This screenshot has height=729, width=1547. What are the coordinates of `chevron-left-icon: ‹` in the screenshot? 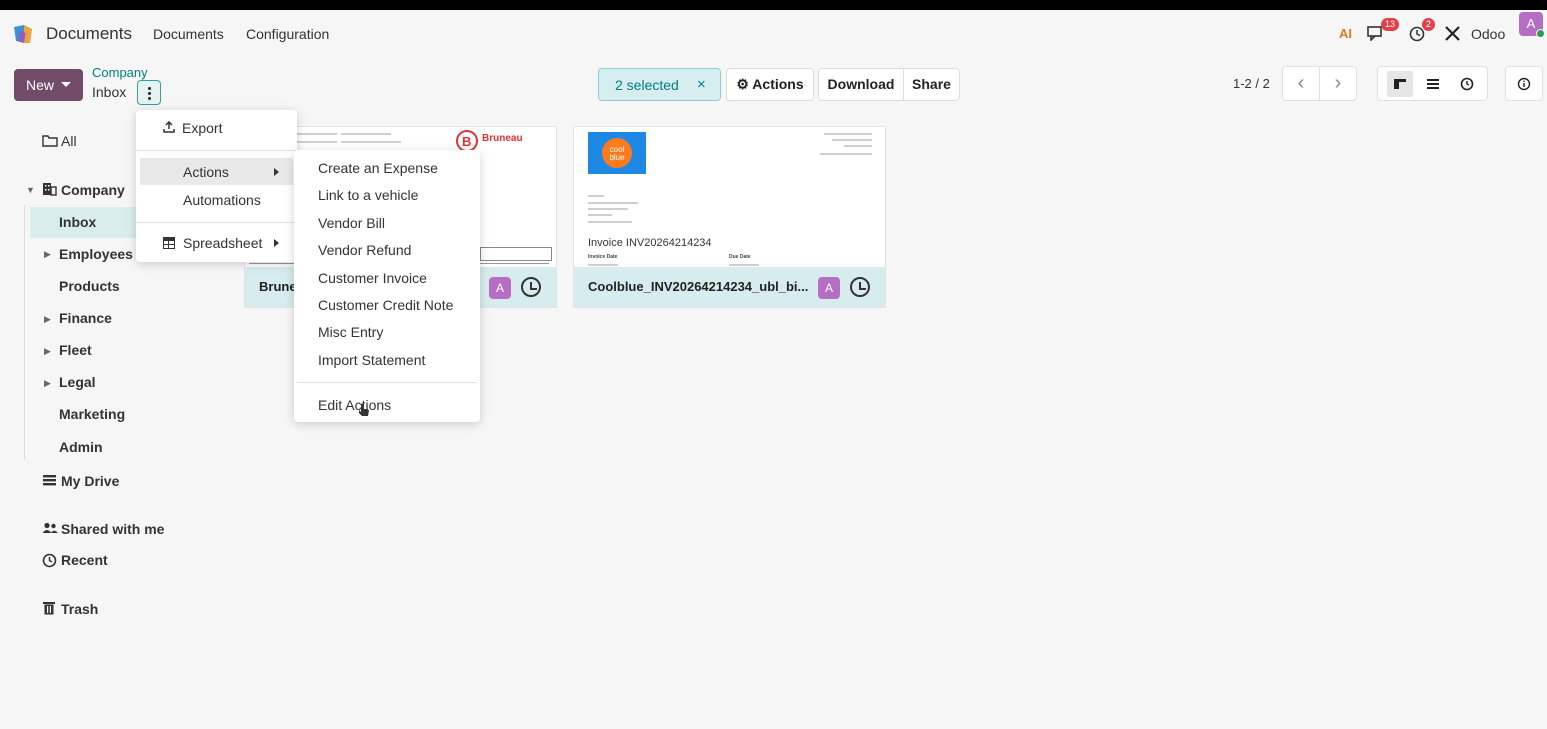 It's located at (1301, 83).